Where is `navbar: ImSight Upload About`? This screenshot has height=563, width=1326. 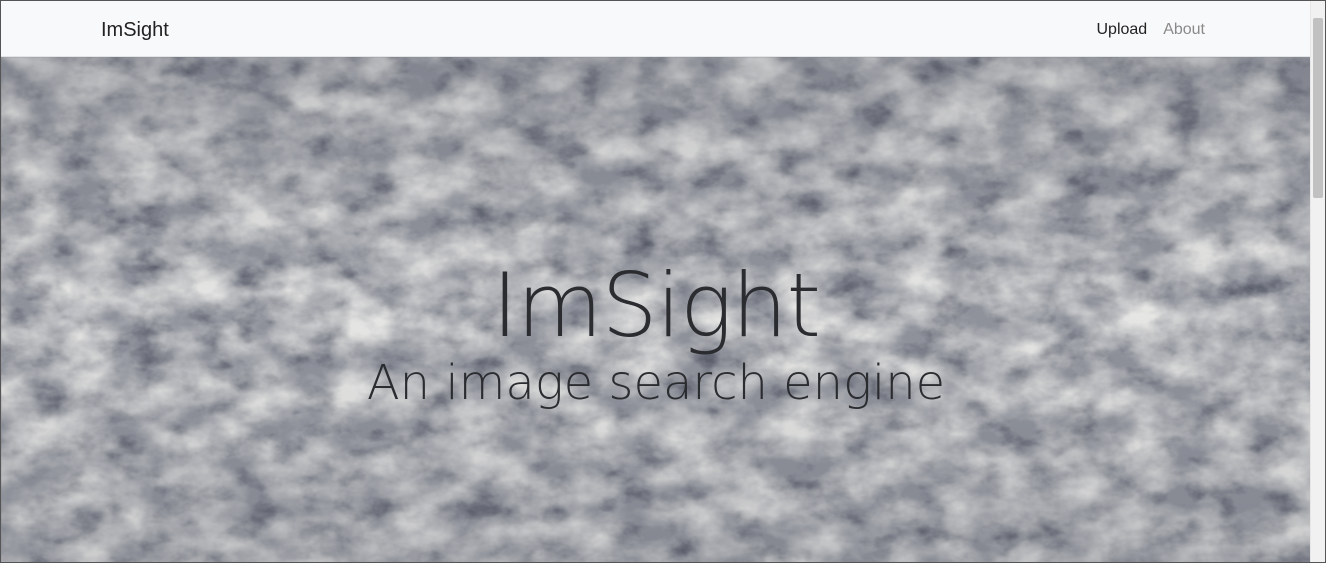
navbar: ImSight Upload About is located at coordinates (656, 29).